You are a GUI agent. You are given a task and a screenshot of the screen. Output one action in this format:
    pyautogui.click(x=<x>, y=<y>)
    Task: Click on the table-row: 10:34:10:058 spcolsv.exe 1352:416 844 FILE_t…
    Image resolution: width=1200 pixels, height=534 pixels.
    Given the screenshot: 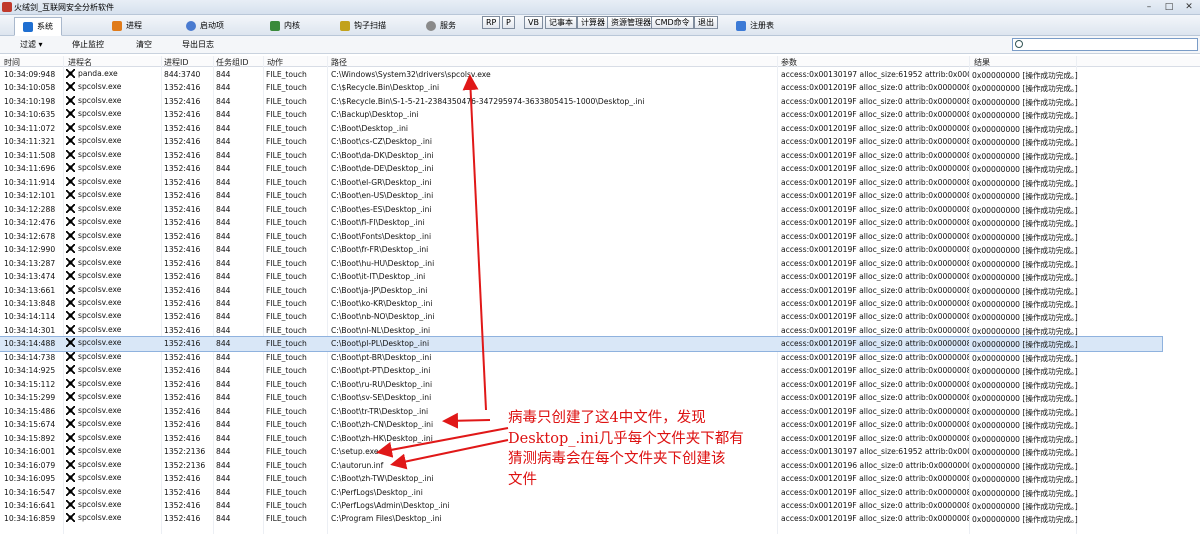 What is the action you would take?
    pyautogui.click(x=600, y=87)
    